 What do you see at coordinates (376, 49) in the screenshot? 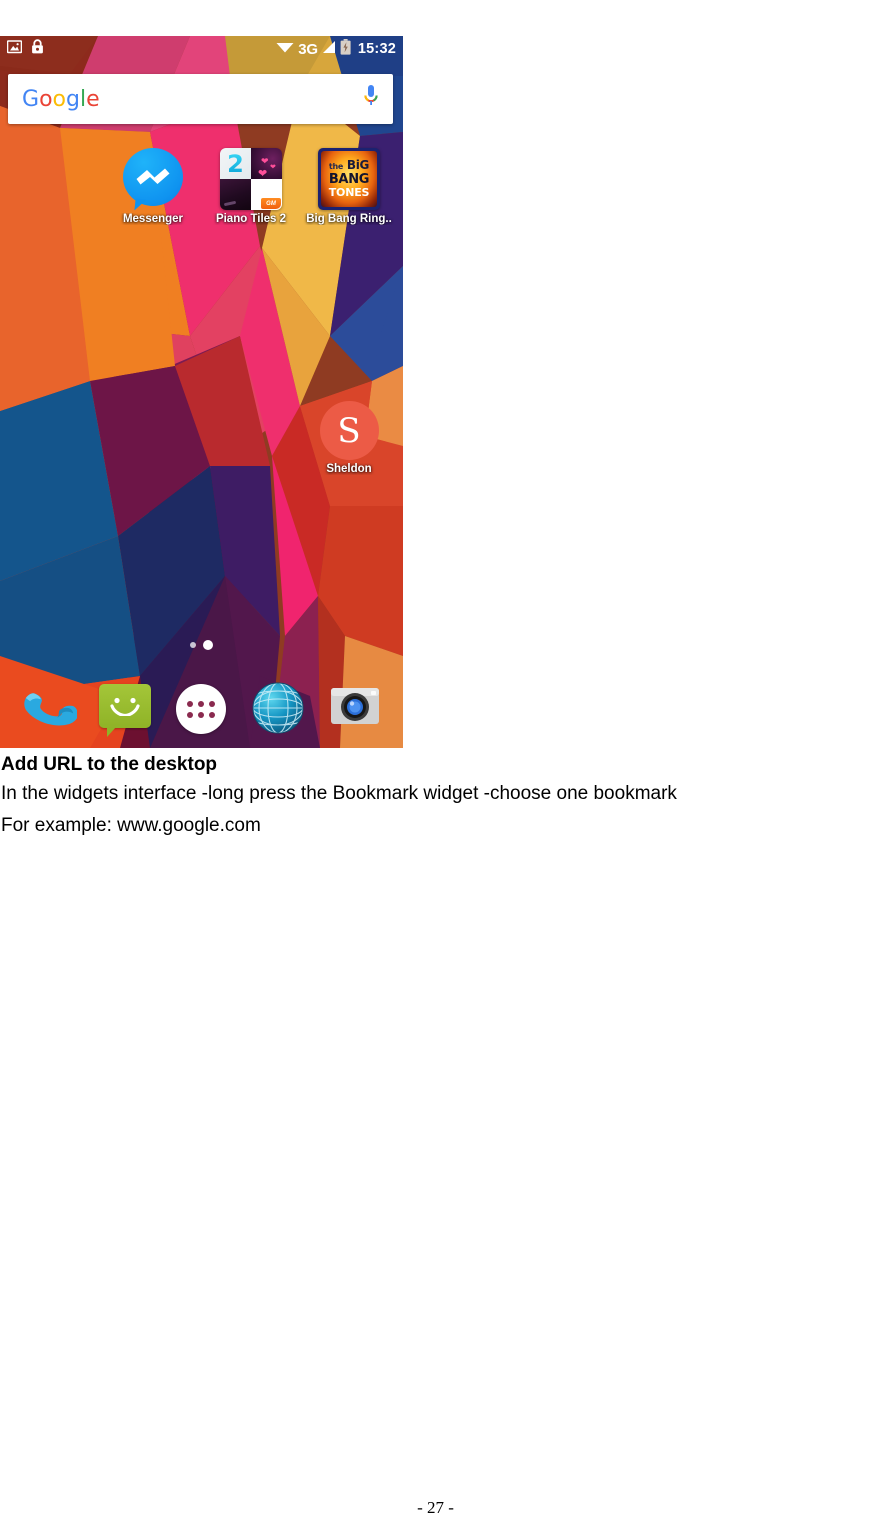
I see `status-time: 15:32` at bounding box center [376, 49].